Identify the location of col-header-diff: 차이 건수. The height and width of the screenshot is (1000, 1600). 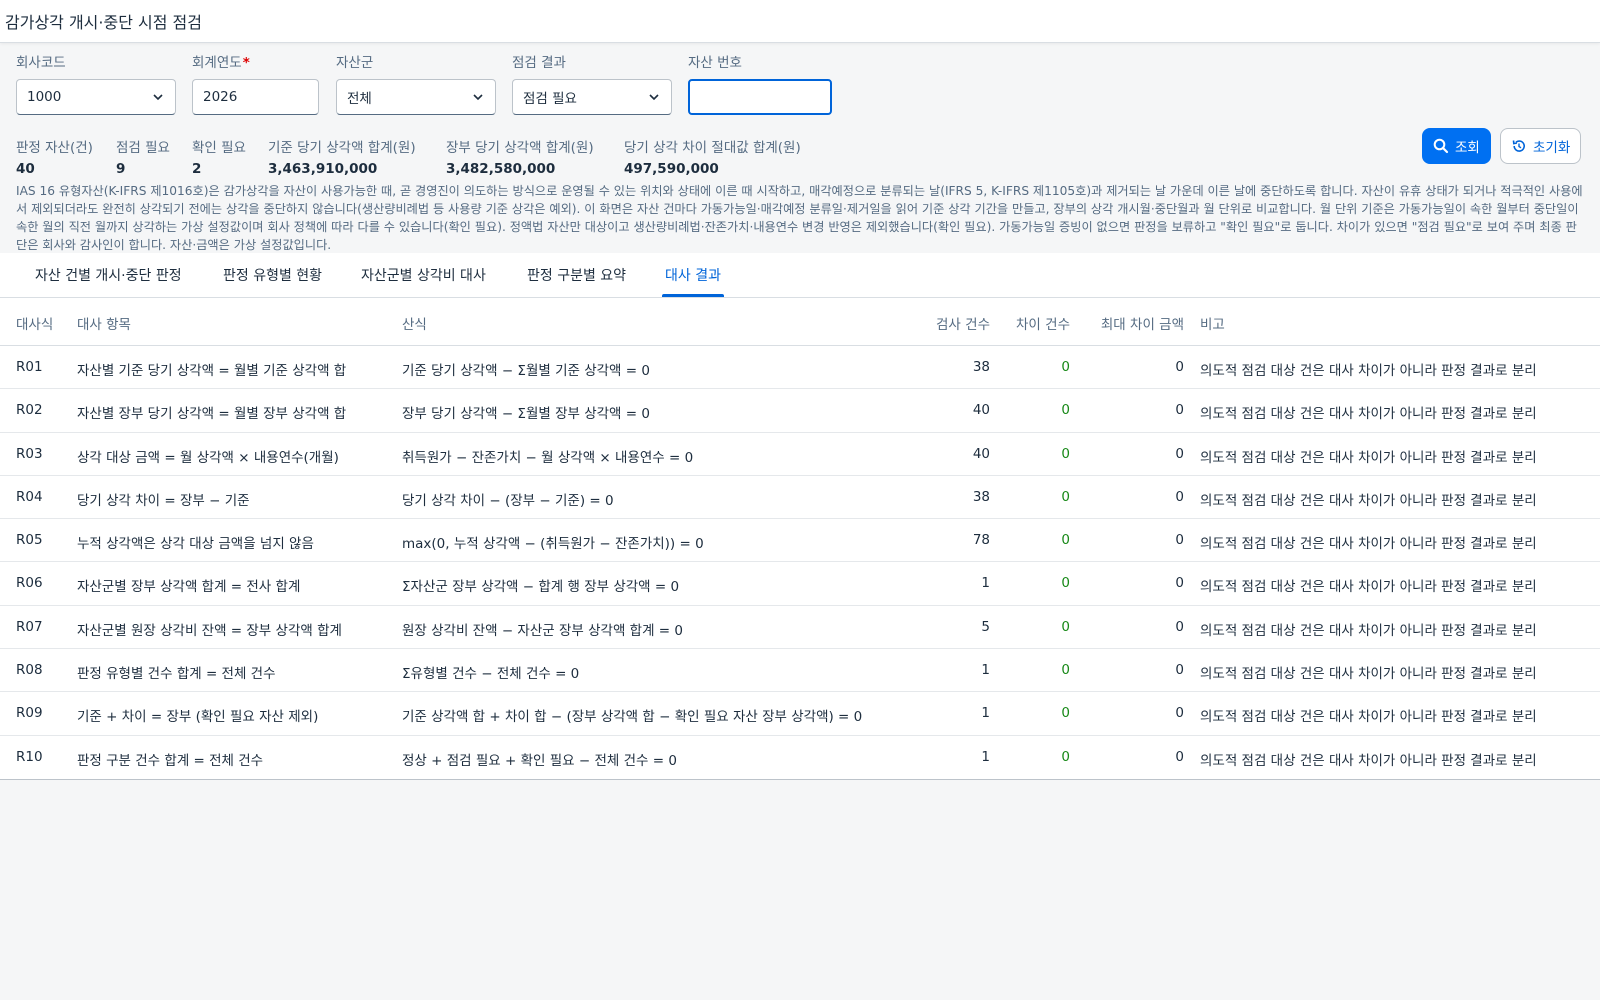
(1043, 323).